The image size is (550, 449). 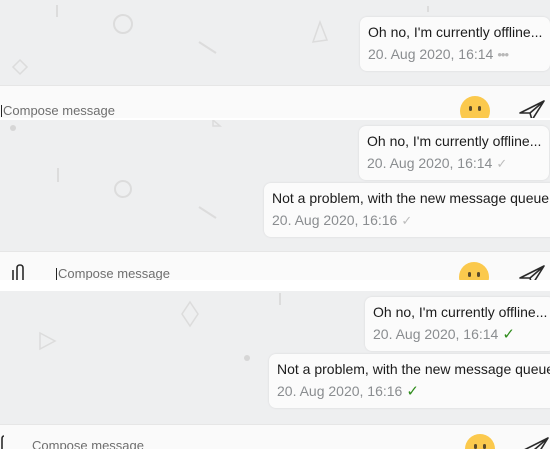 I want to click on message-meta: 20. Aug 2020, 16:14 •••, so click(x=455, y=54).